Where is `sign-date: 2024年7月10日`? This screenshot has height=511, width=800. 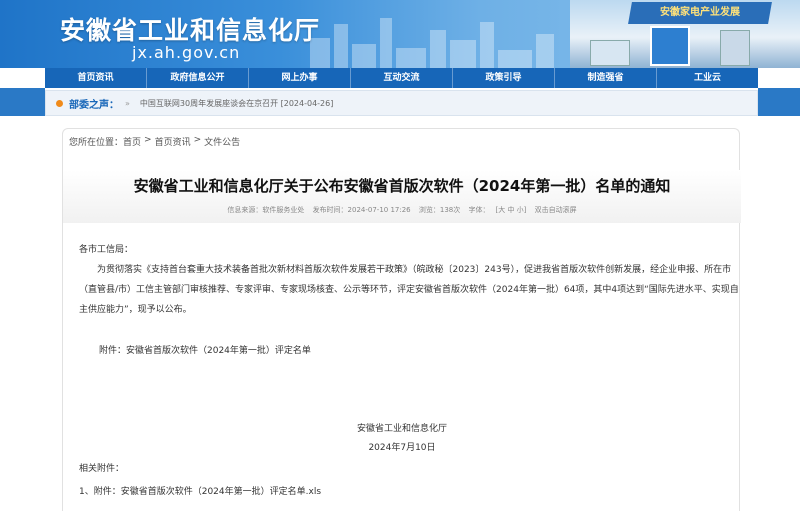
sign-date: 2024年7月10日 is located at coordinates (402, 448).